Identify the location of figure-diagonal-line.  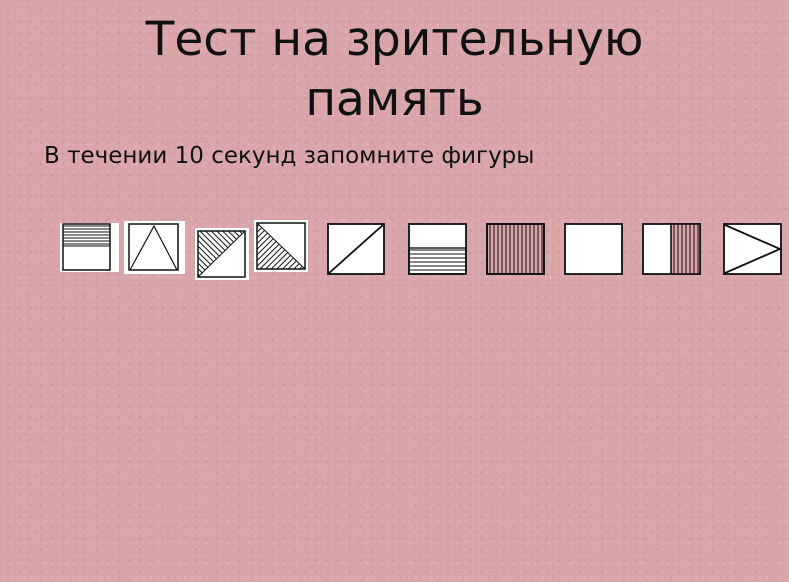
(356, 249).